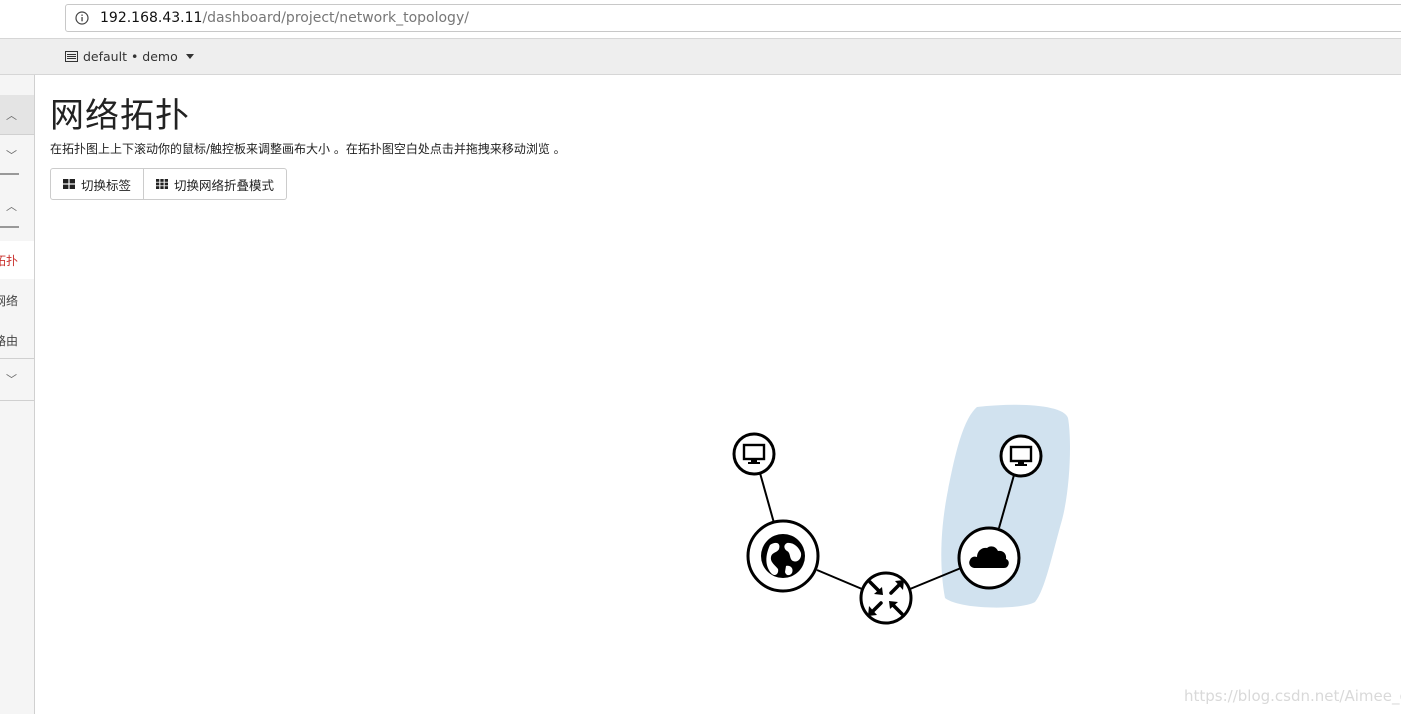 The width and height of the screenshot is (1401, 714). Describe the element at coordinates (767, 498) in the screenshot. I see `link-instance-external` at that location.